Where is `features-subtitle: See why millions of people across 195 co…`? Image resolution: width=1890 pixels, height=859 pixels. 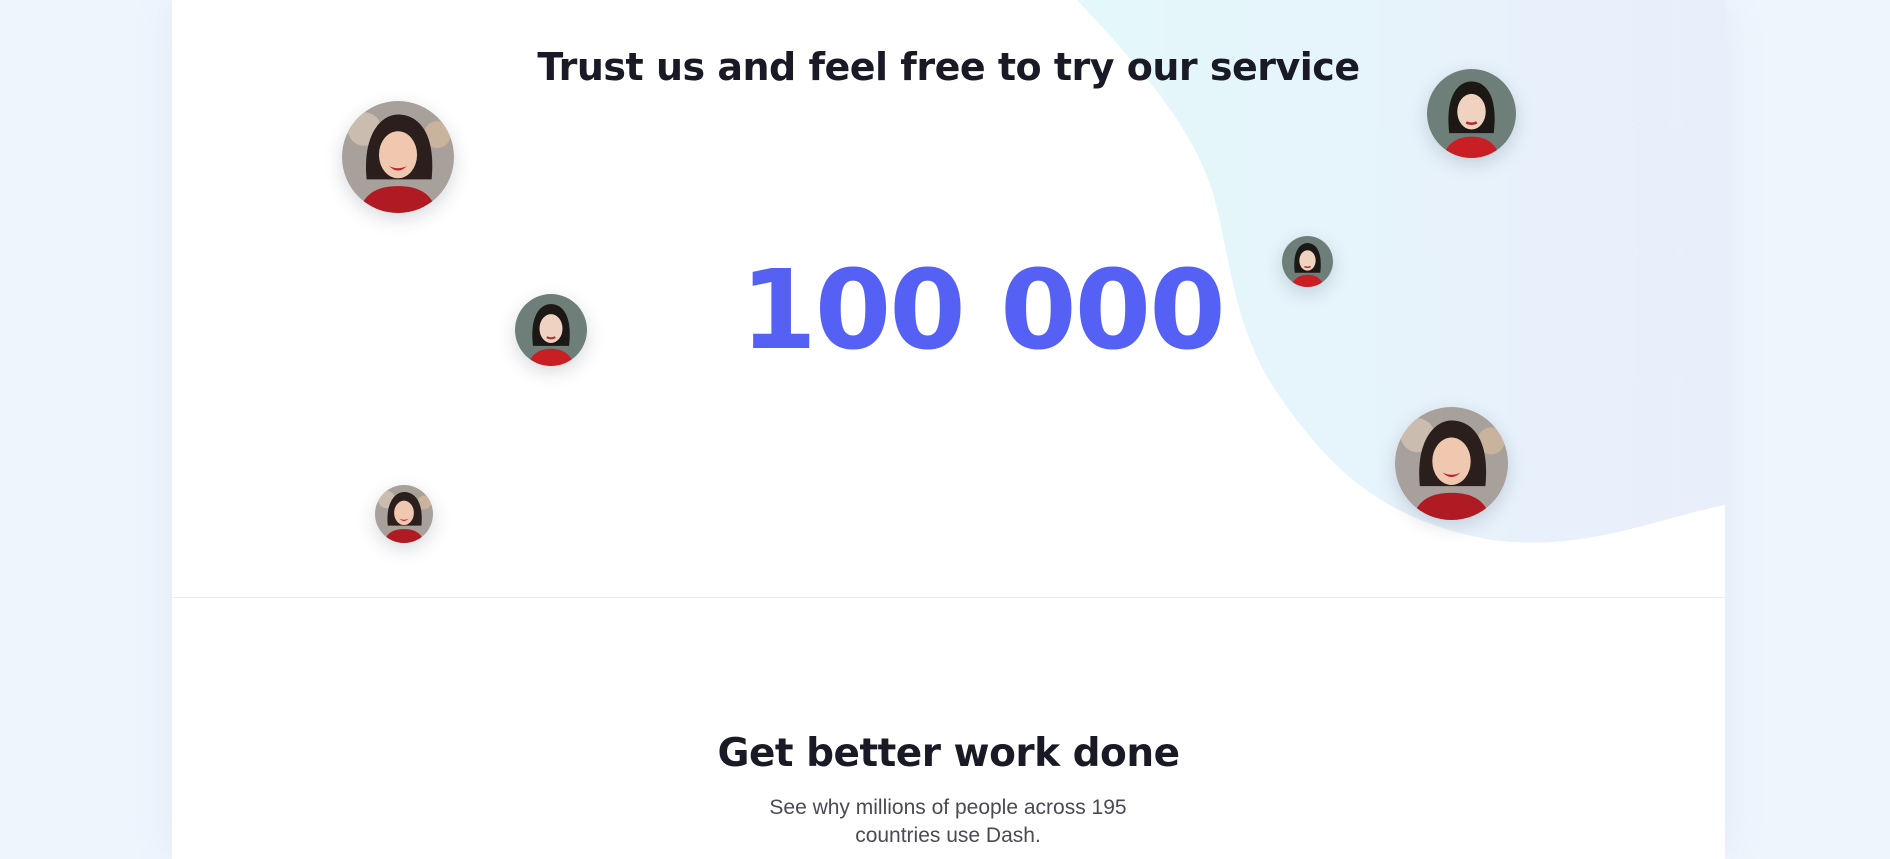
features-subtitle: See why millions of people across 195 co… is located at coordinates (948, 821).